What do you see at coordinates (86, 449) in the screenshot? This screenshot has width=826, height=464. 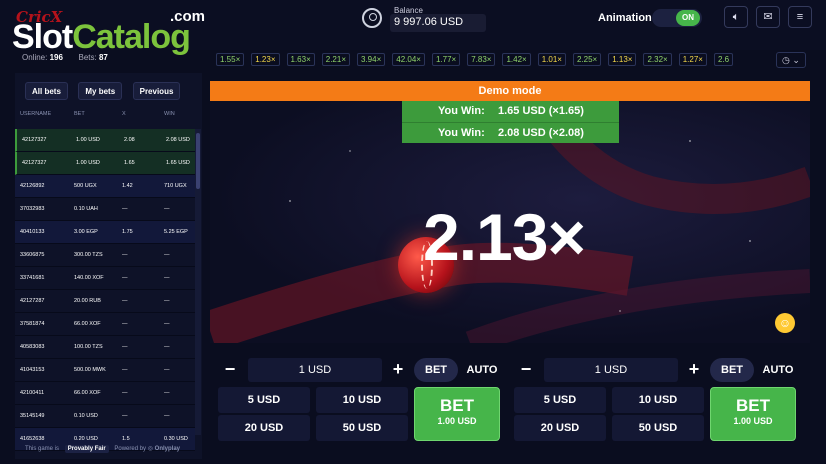 I see `provably-fair-button: Provably Fair` at bounding box center [86, 449].